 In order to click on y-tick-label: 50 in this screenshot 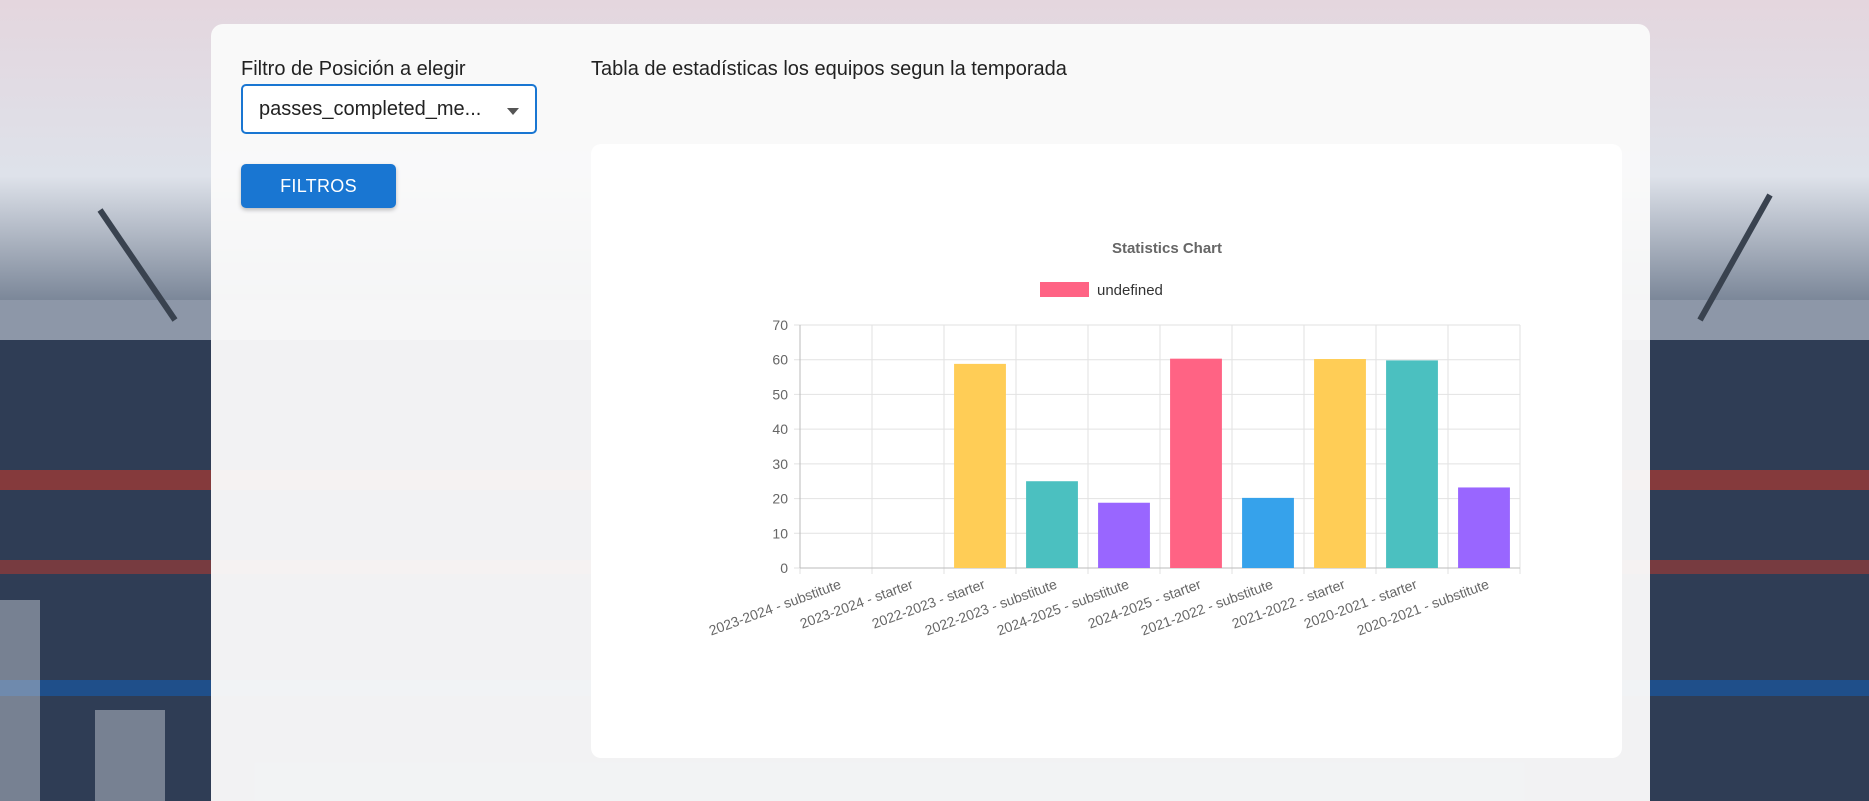, I will do `click(780, 394)`.